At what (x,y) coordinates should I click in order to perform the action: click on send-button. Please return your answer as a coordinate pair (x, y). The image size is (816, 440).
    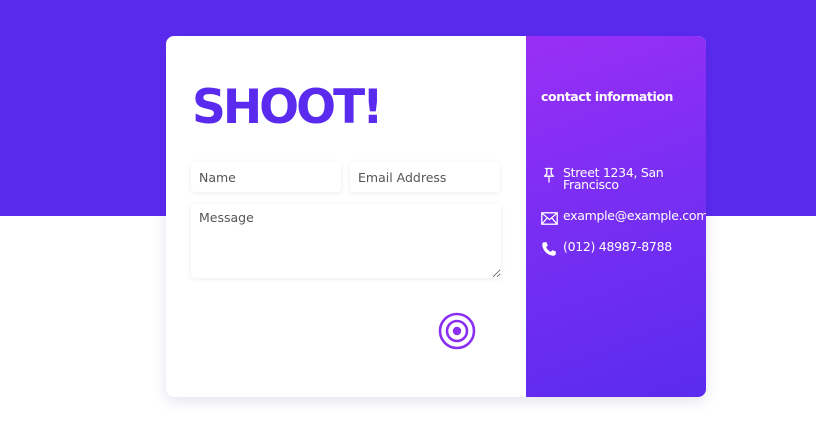
    Looking at the image, I should click on (457, 331).